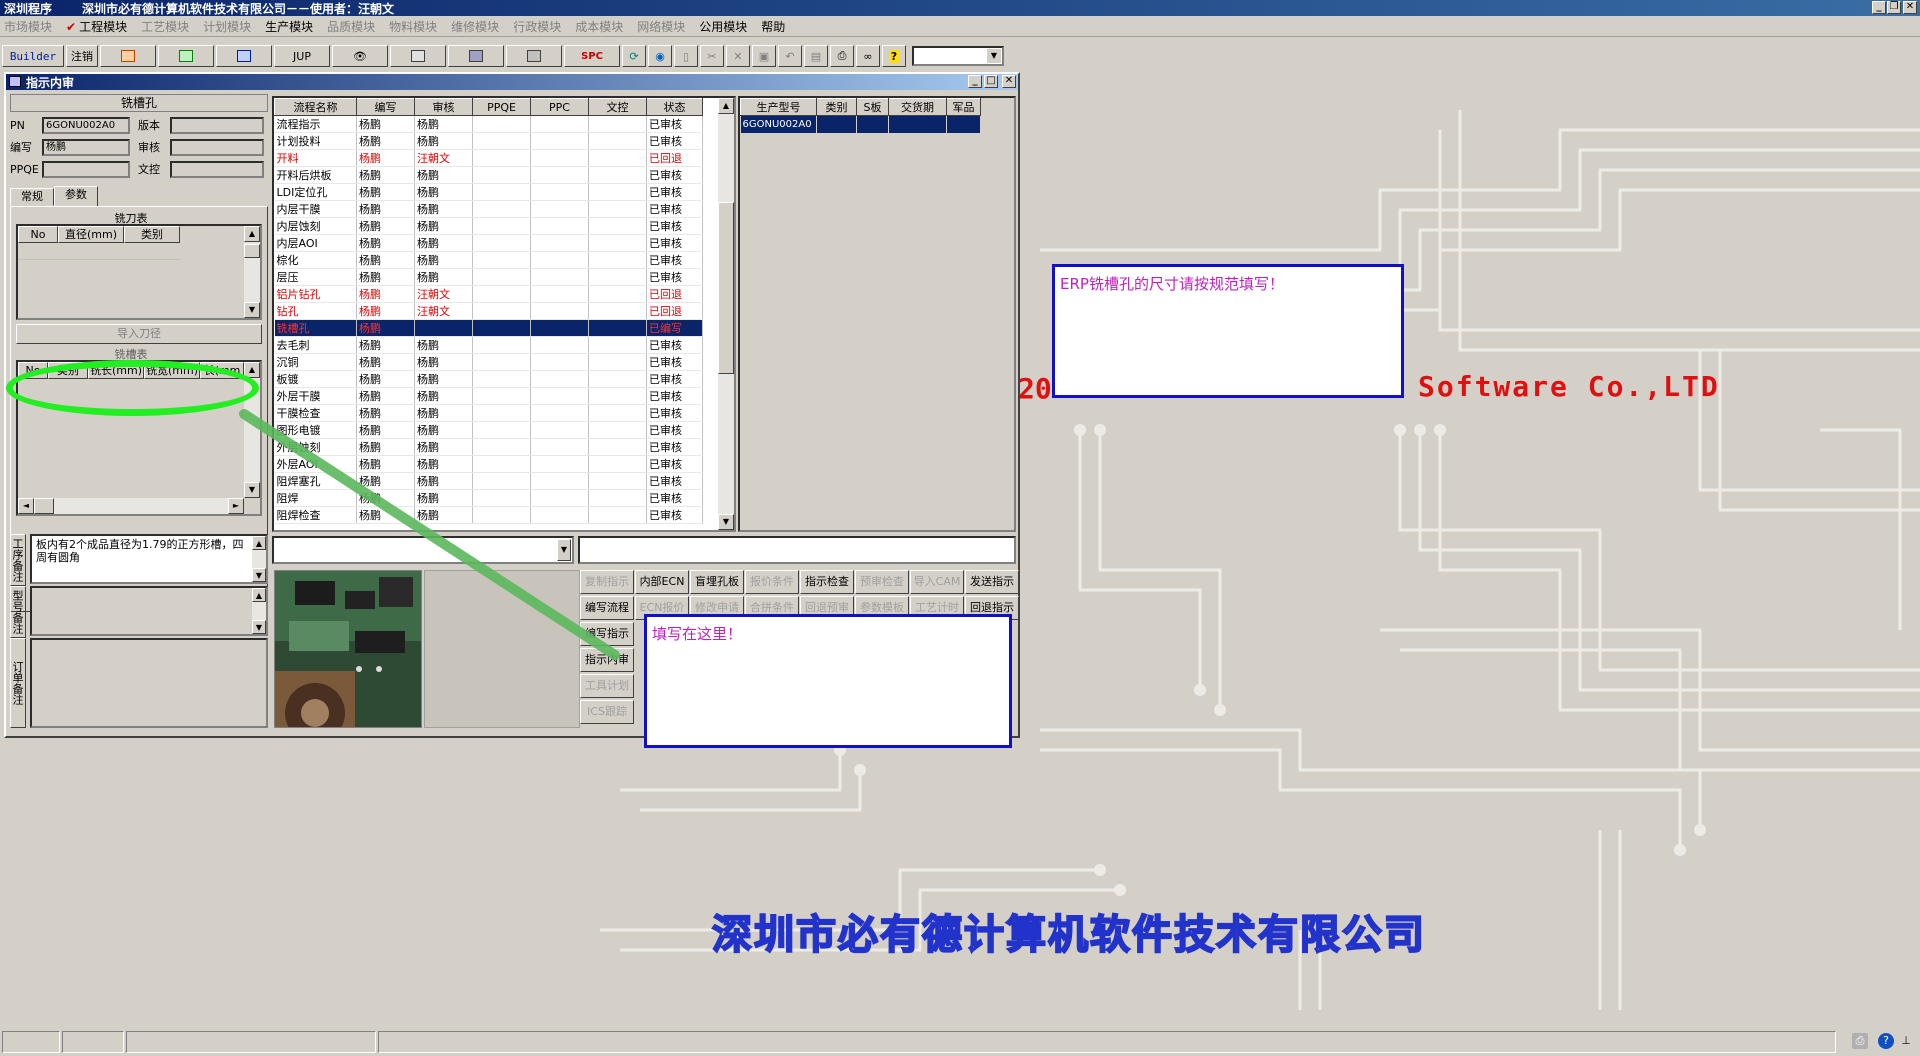 The width and height of the screenshot is (1920, 1056). Describe the element at coordinates (413, 26) in the screenshot. I see `menu-material: 物料模块` at that location.